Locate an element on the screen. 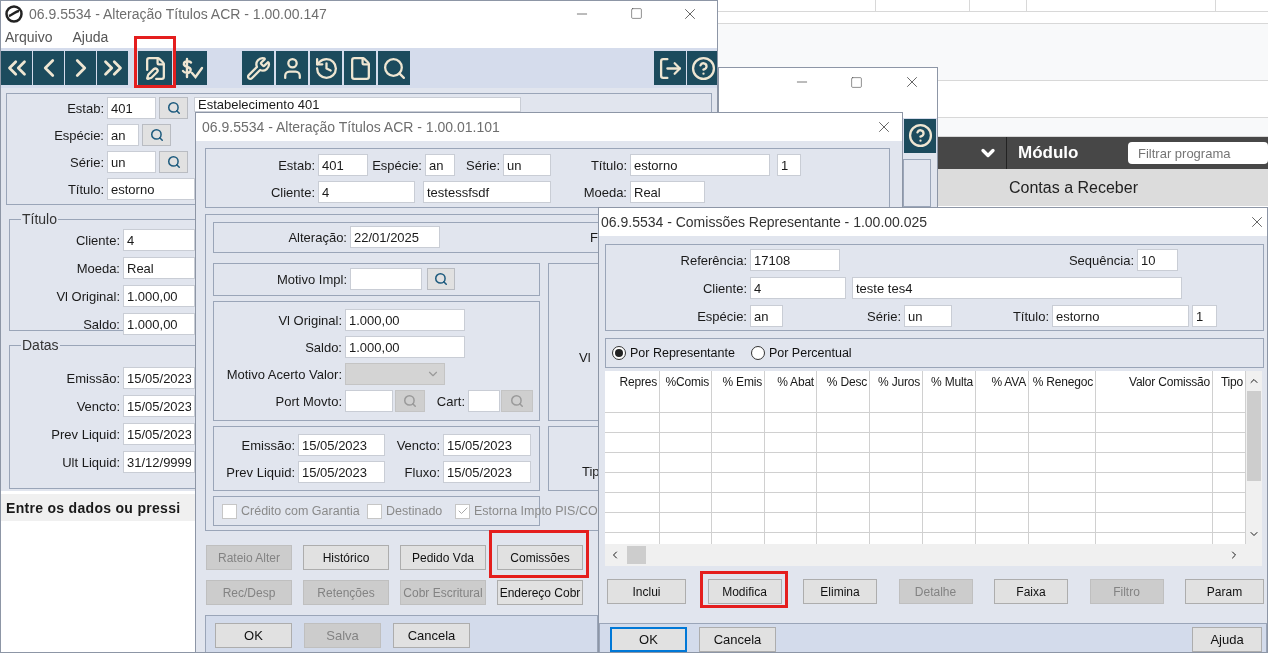 This screenshot has width=1268, height=653. action-button: Inclui is located at coordinates (646, 591).